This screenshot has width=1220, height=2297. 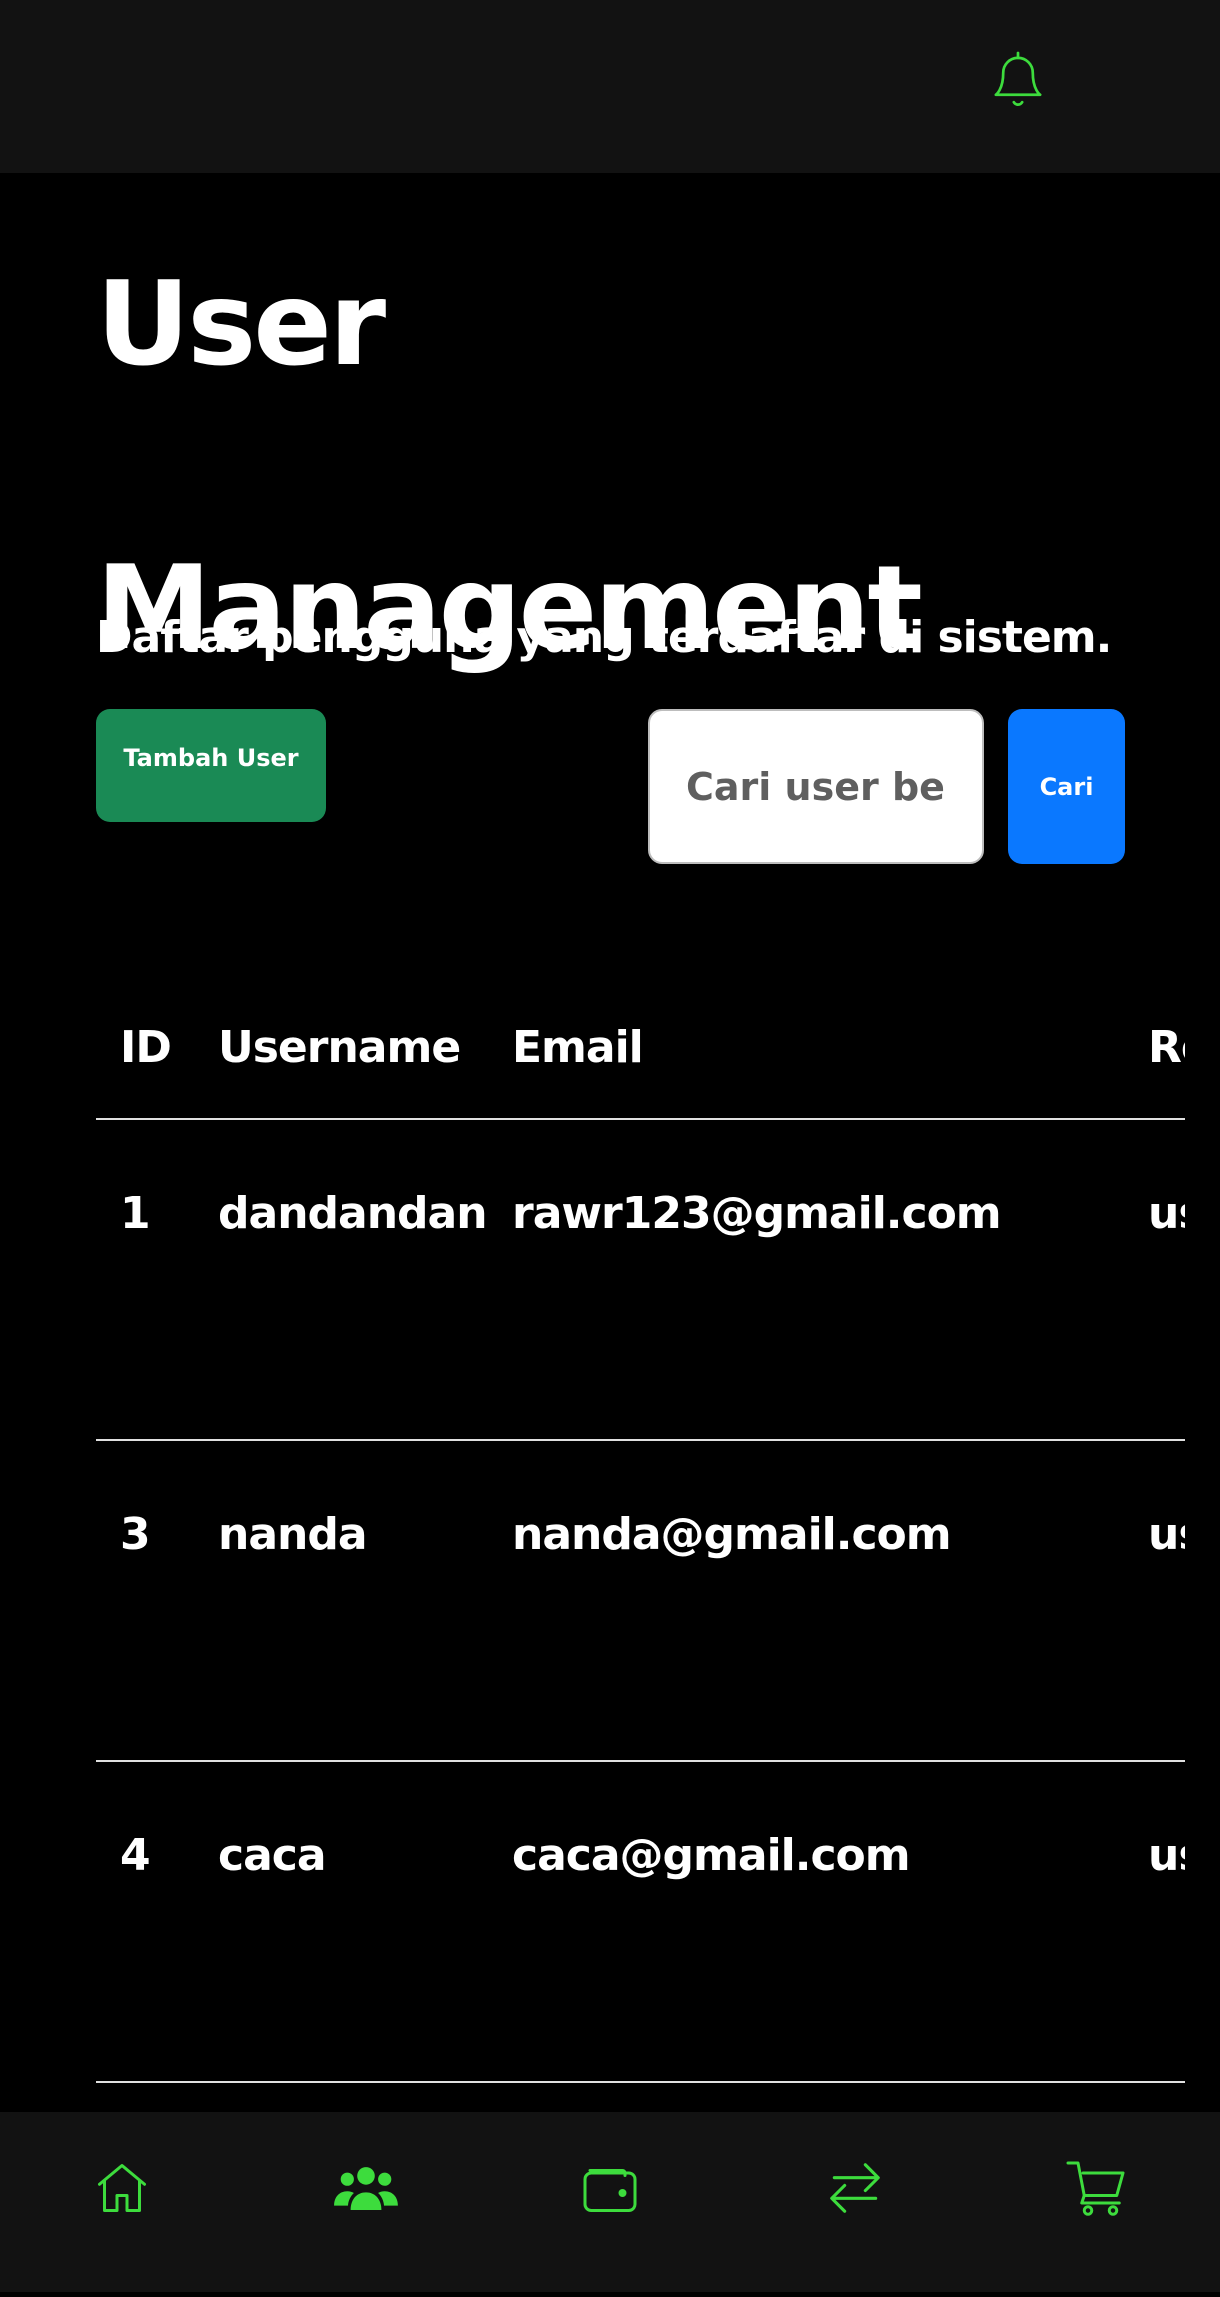 What do you see at coordinates (1066, 786) in the screenshot?
I see `search-button: Cari` at bounding box center [1066, 786].